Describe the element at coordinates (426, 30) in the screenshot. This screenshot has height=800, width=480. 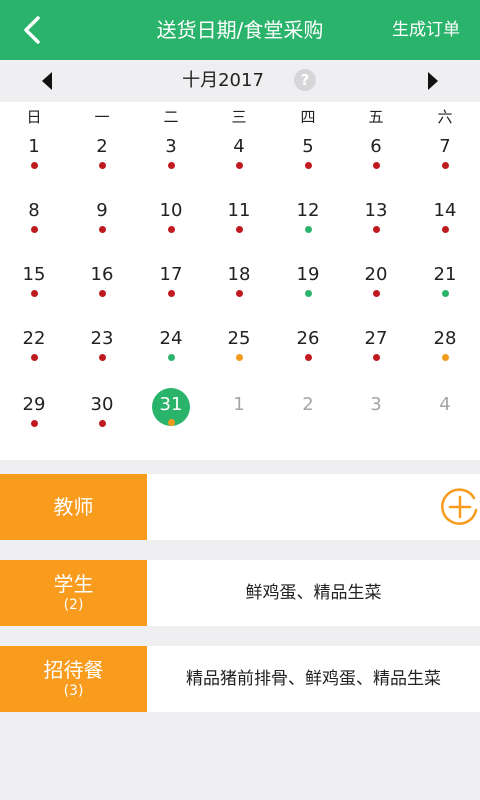
I see `generate-order-button: 生成订单` at that location.